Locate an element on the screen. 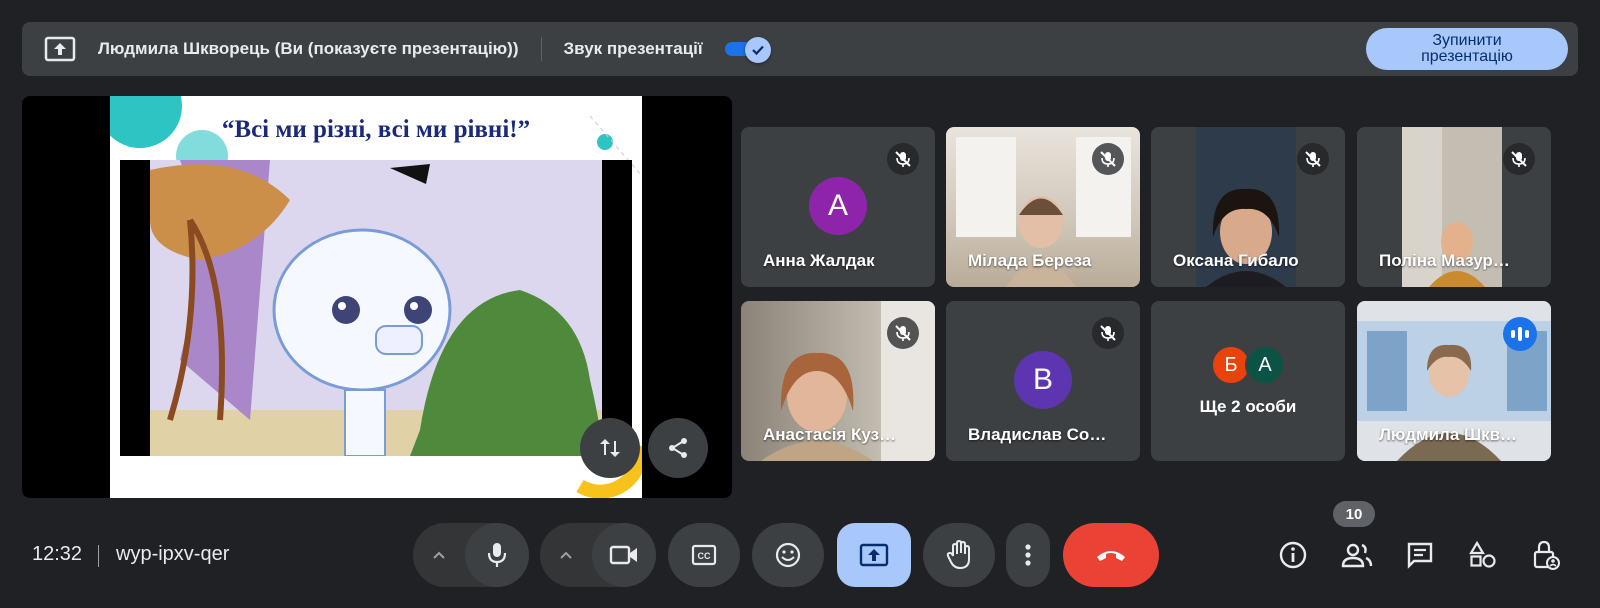  clock: 12:32 is located at coordinates (57, 554).